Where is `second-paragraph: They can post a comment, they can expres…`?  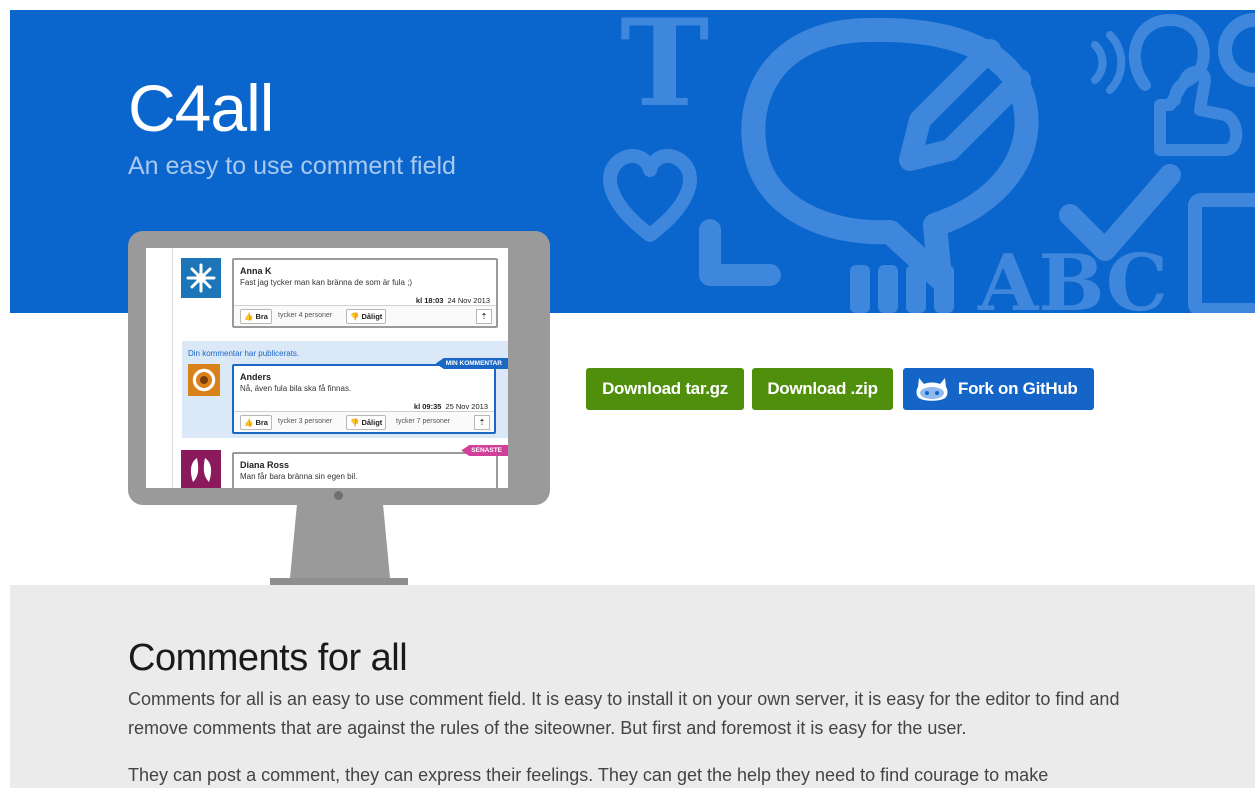
second-paragraph: They can post a comment, they can expres… is located at coordinates (588, 775).